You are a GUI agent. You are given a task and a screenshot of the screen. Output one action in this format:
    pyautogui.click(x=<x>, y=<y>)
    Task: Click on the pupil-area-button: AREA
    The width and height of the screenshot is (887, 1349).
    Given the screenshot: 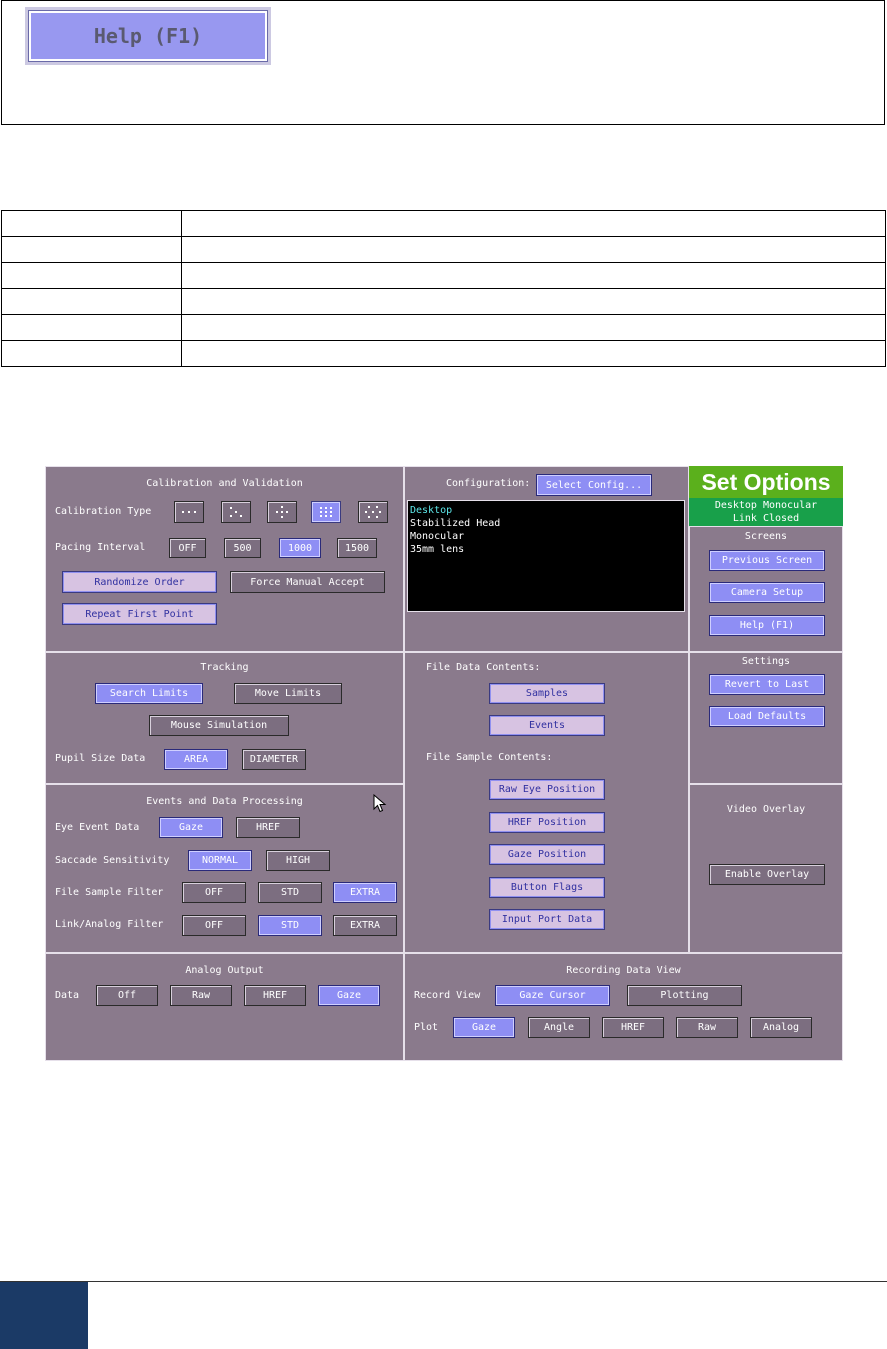 What is the action you would take?
    pyautogui.click(x=196, y=759)
    